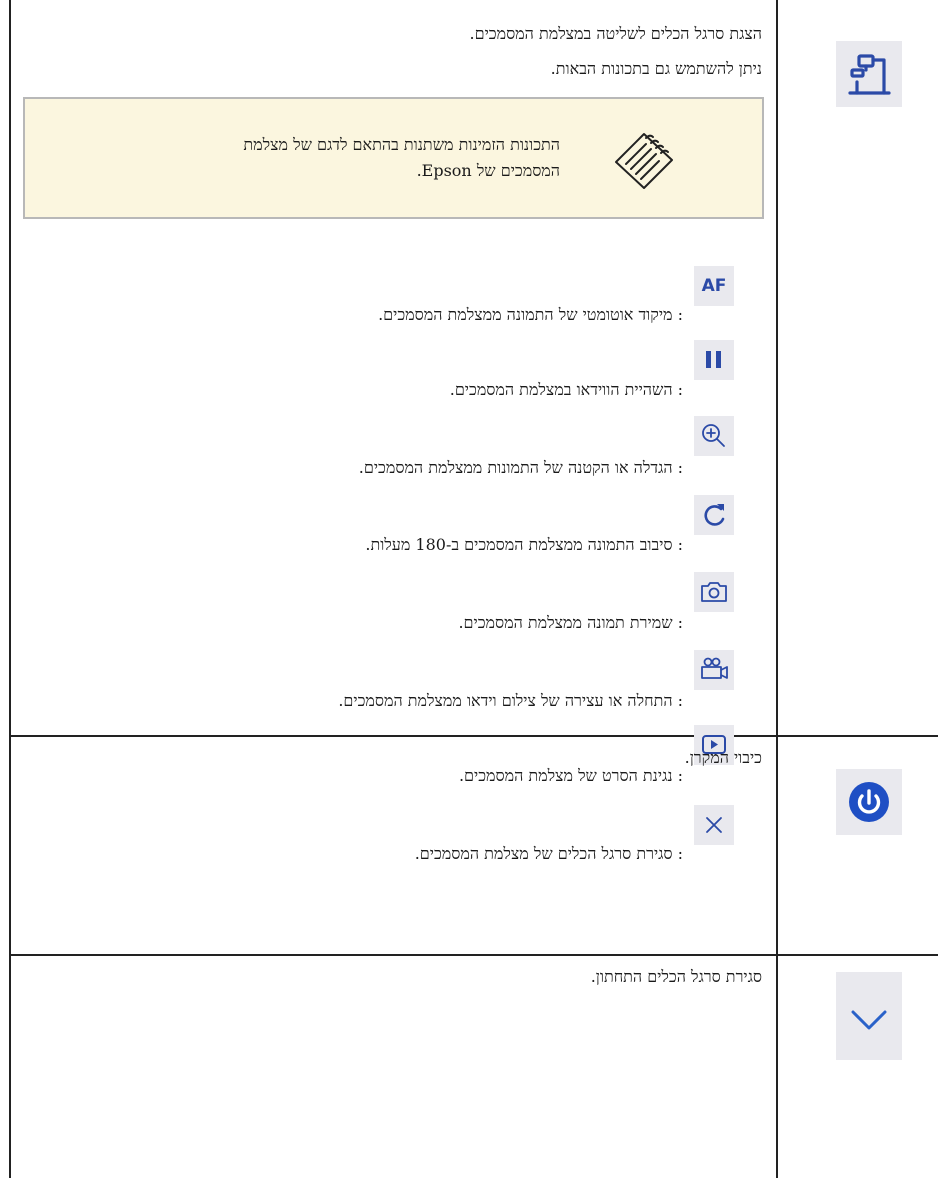 The image size is (938, 1178). I want to click on document-camera-extra-features: ניתן להשתמש גם בתכונות הבאות., so click(656, 68).